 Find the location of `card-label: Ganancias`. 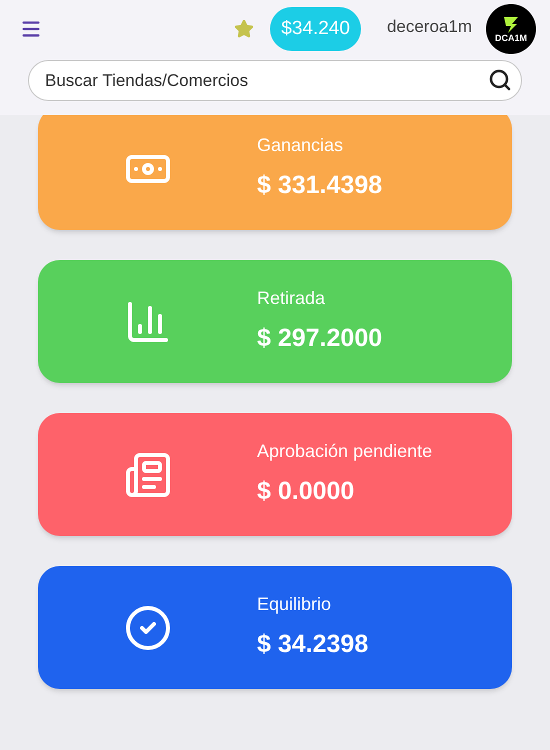

card-label: Ganancias is located at coordinates (300, 146).